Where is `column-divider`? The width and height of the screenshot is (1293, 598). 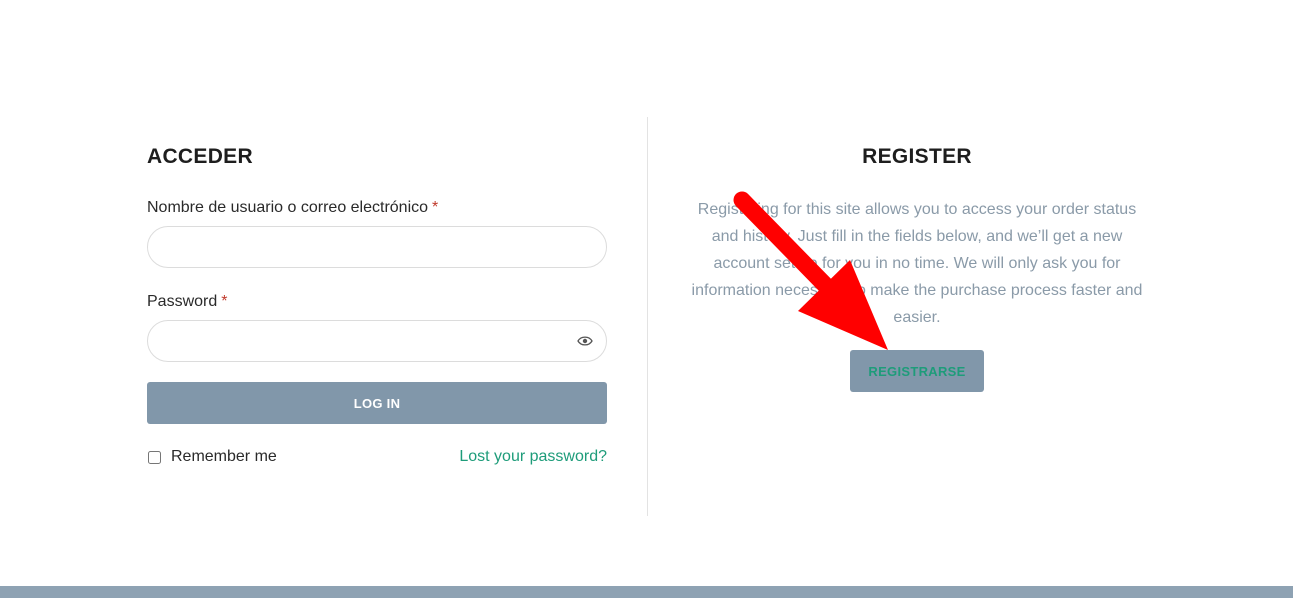
column-divider is located at coordinates (647, 316).